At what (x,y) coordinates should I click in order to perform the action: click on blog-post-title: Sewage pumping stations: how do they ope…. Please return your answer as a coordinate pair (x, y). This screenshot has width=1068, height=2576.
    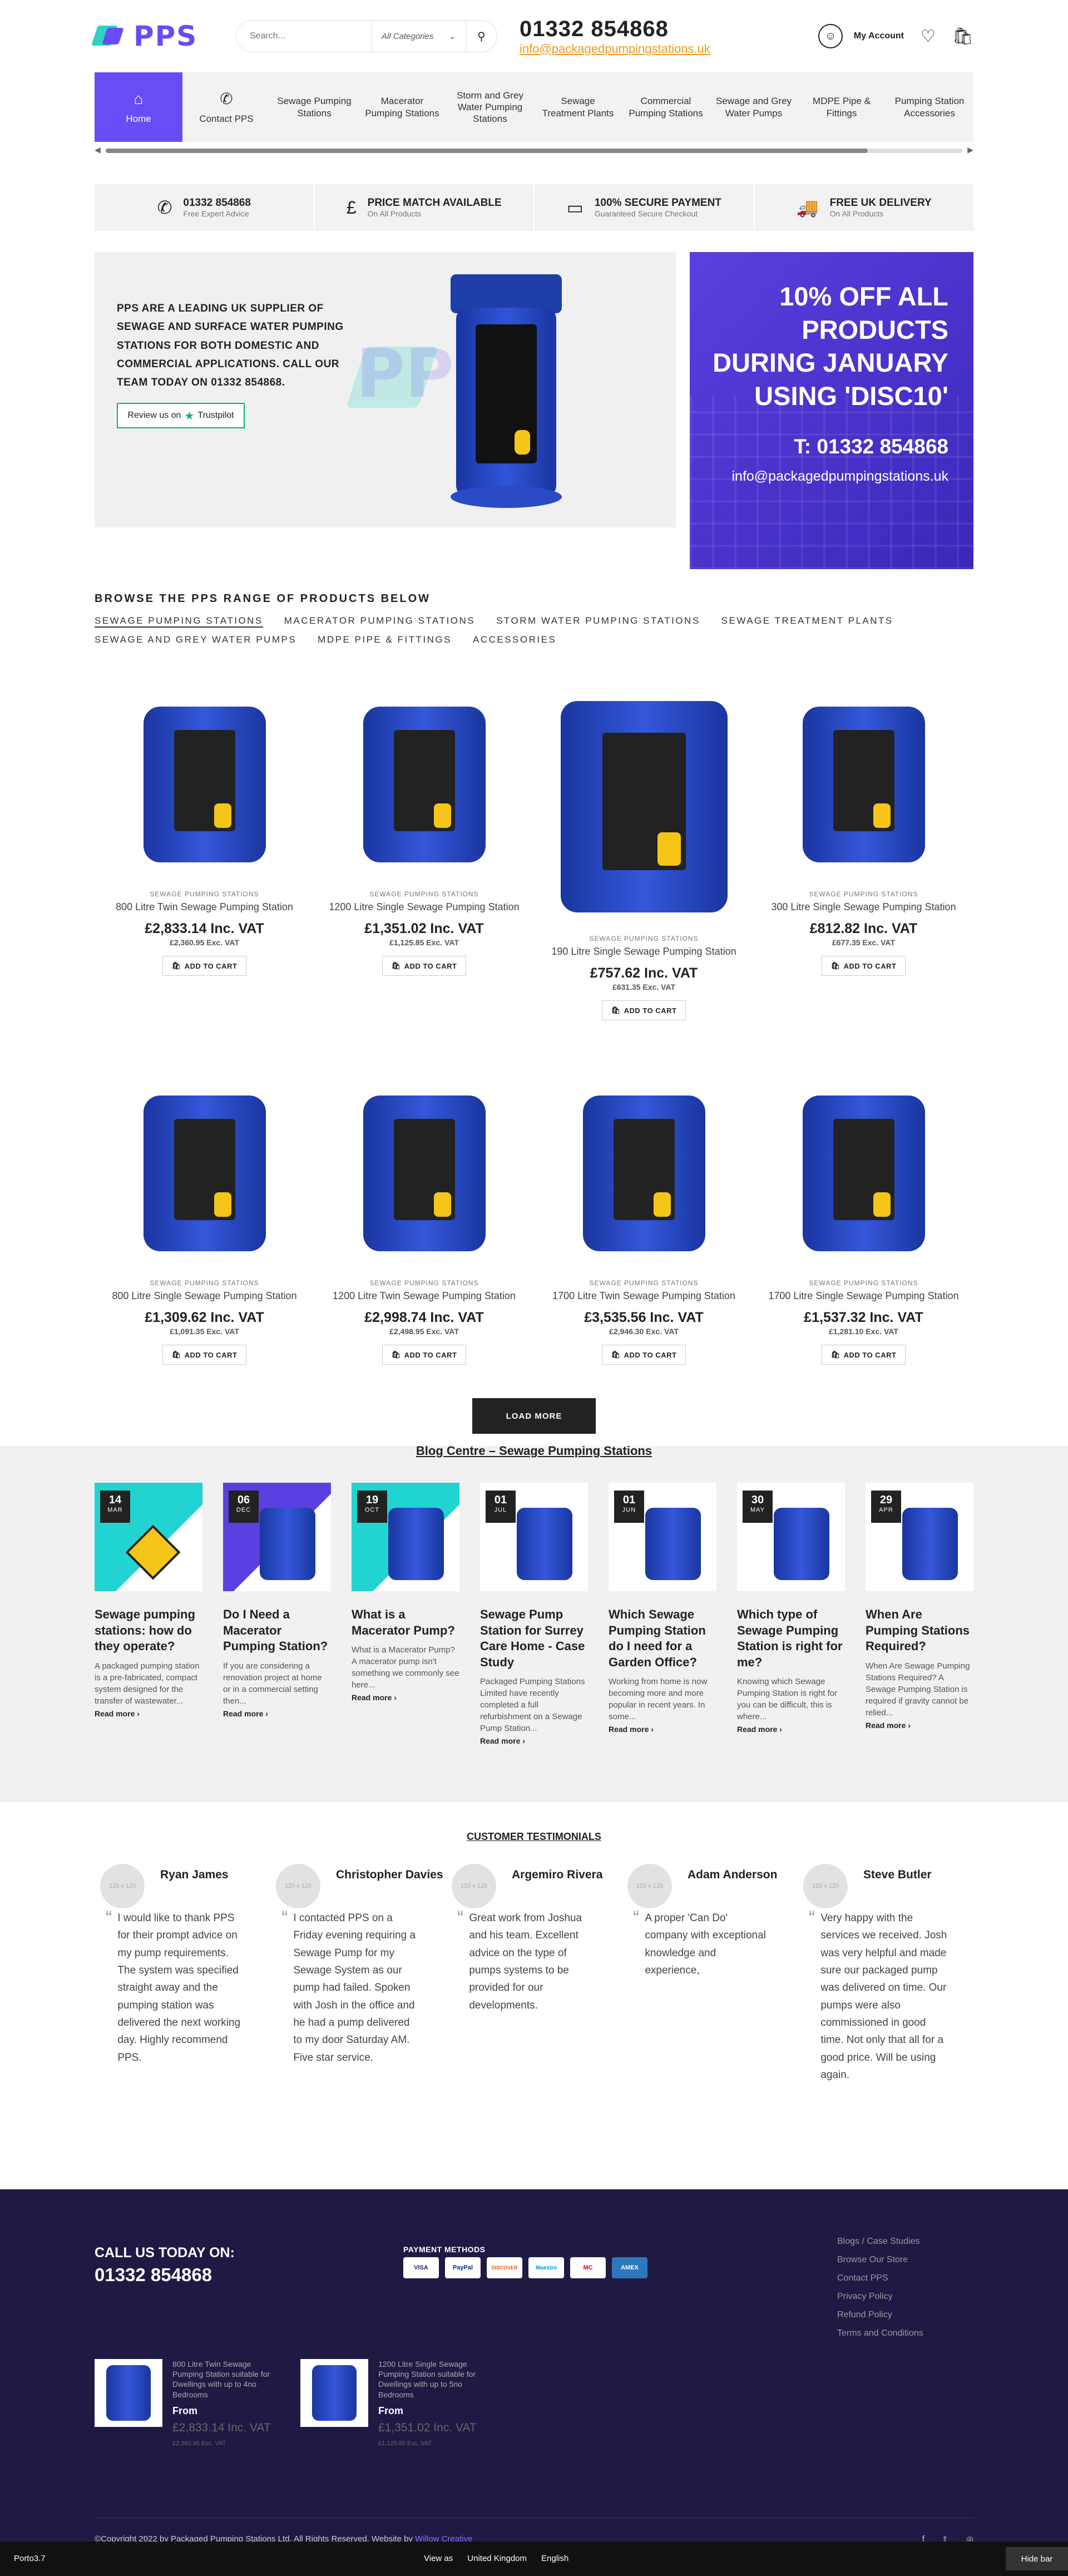
    Looking at the image, I should click on (148, 1631).